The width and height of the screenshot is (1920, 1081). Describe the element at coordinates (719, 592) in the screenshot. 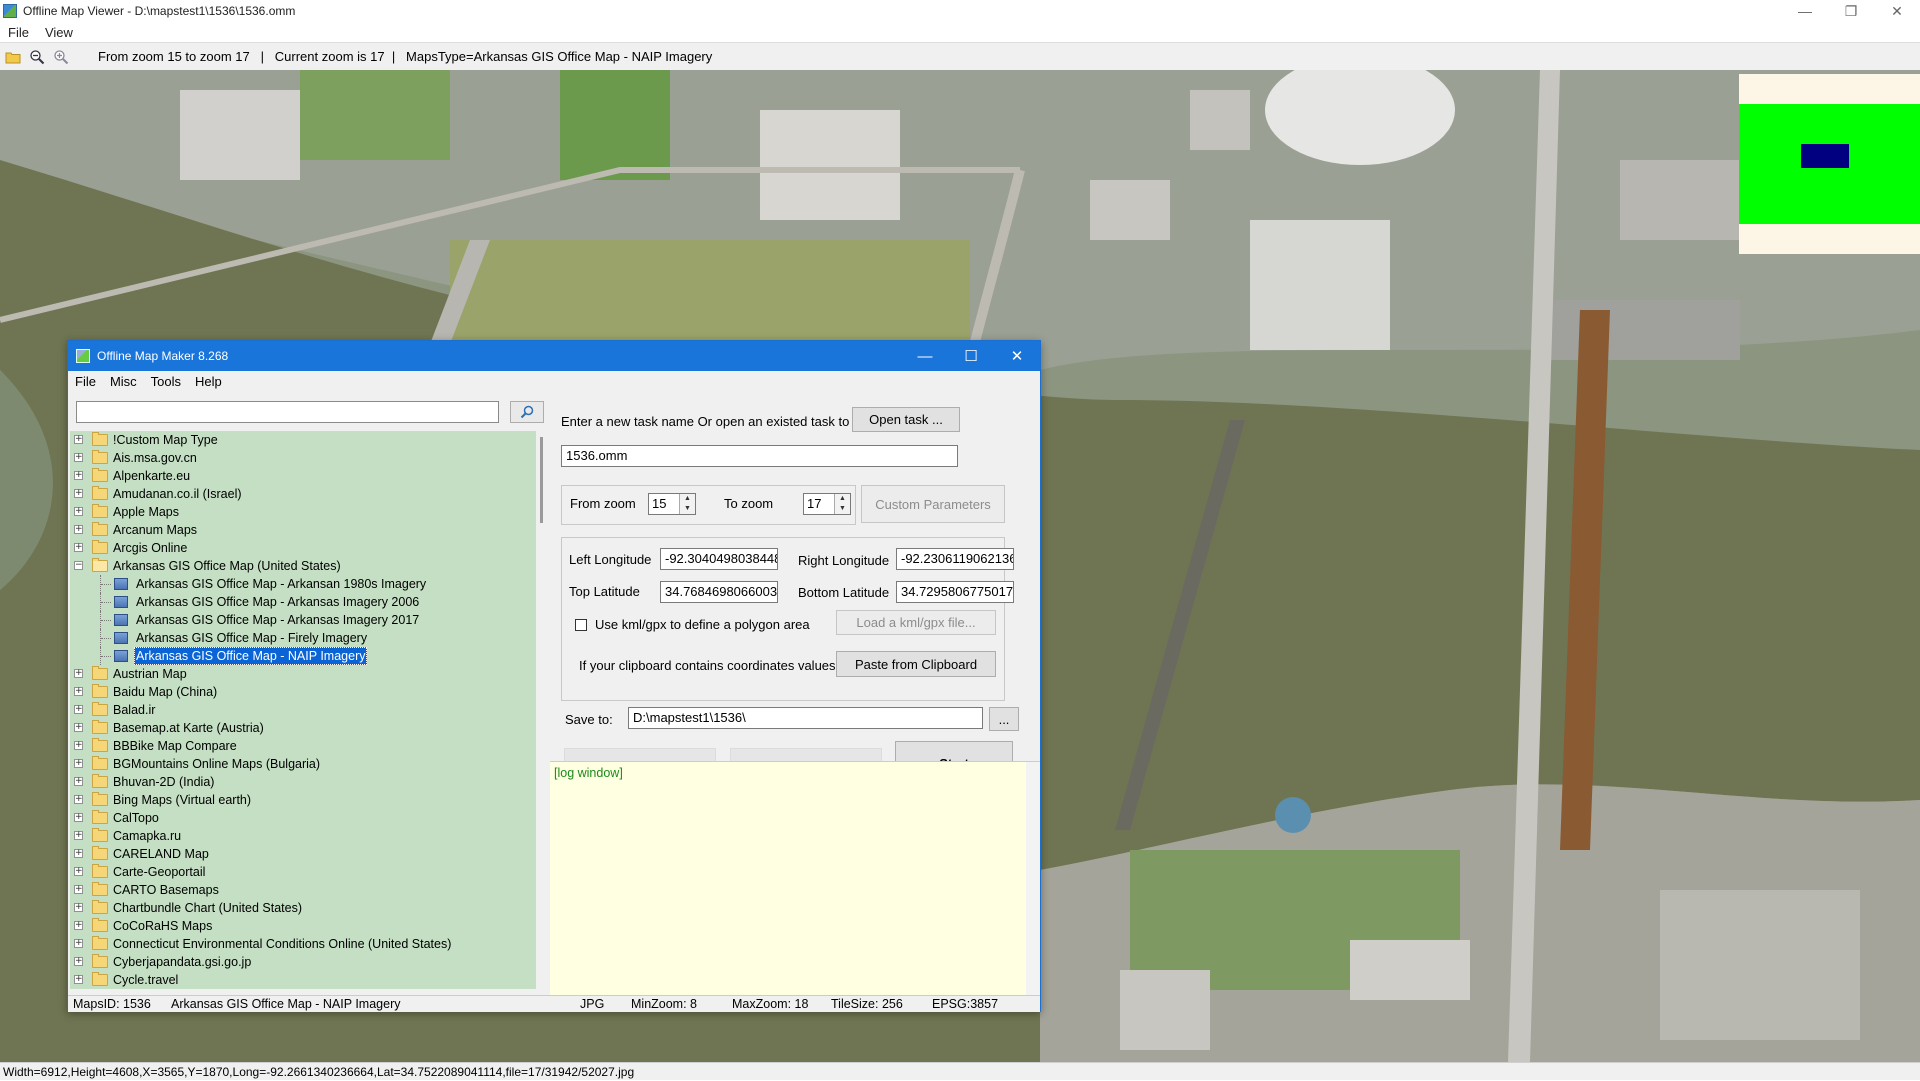

I see `top-latitude-input: 34.7684698066003` at that location.